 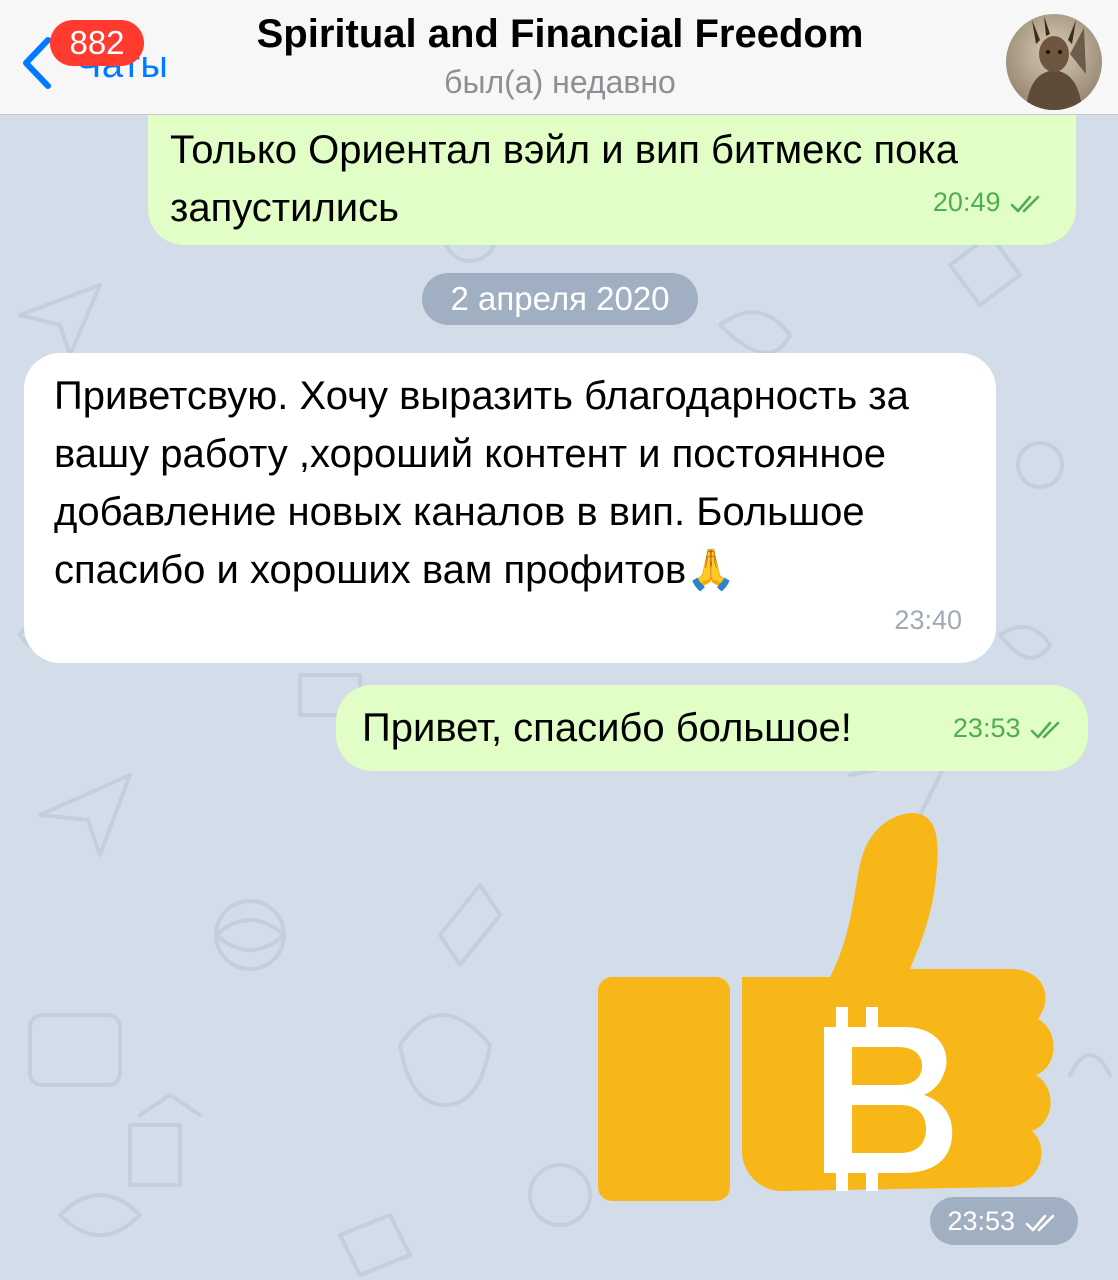 I want to click on chat-title: Spiritual and Financial Freedom, so click(x=560, y=34).